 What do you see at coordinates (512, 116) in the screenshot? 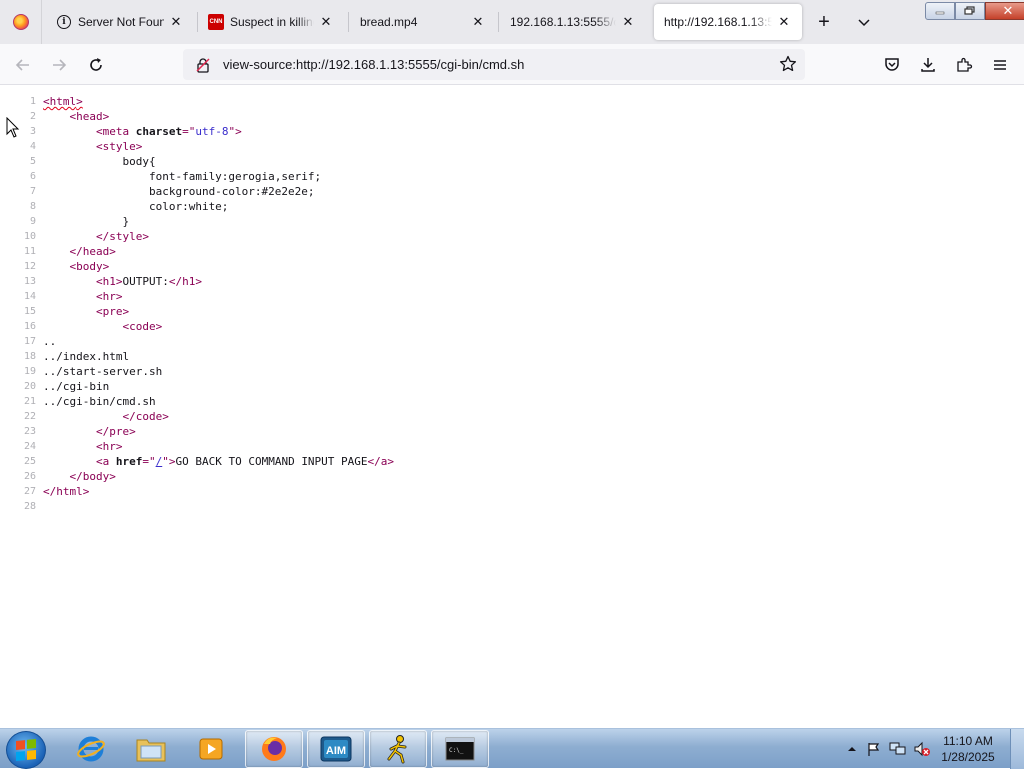
I see `source-line: 2 <head>` at bounding box center [512, 116].